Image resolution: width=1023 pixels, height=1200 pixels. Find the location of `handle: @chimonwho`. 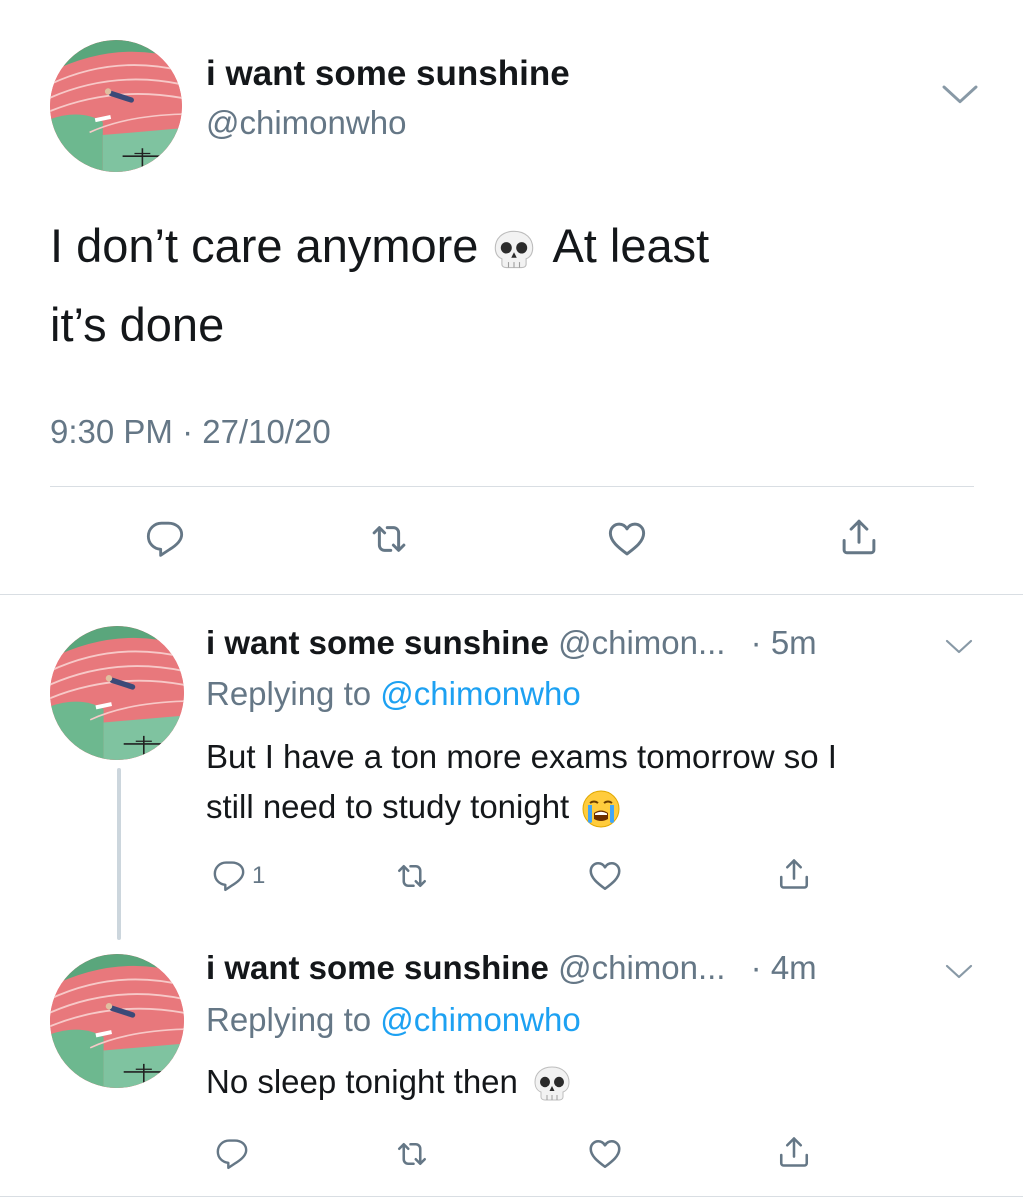

handle: @chimonwho is located at coordinates (306, 123).